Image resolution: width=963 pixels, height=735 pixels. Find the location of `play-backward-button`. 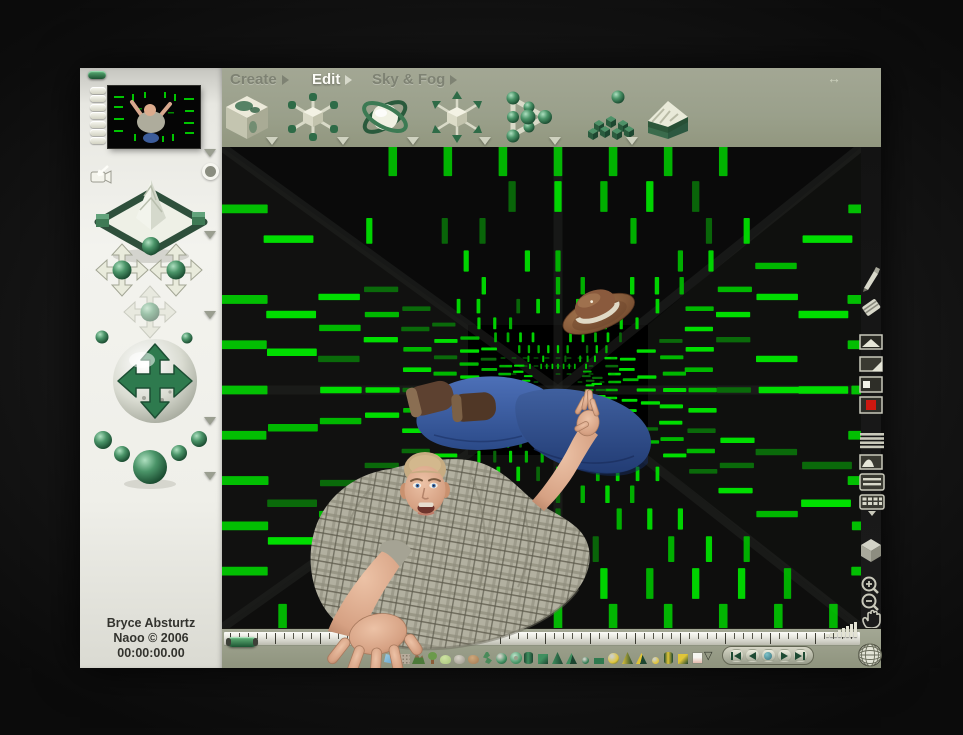

play-backward-button is located at coordinates (752, 655).